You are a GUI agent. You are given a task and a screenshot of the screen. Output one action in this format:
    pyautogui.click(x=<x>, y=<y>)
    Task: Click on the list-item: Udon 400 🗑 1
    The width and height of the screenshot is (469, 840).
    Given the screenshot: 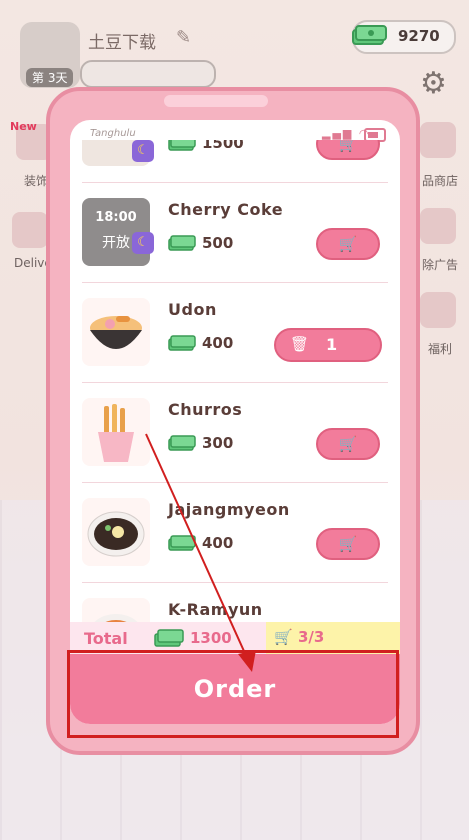 What is the action you would take?
    pyautogui.click(x=235, y=332)
    